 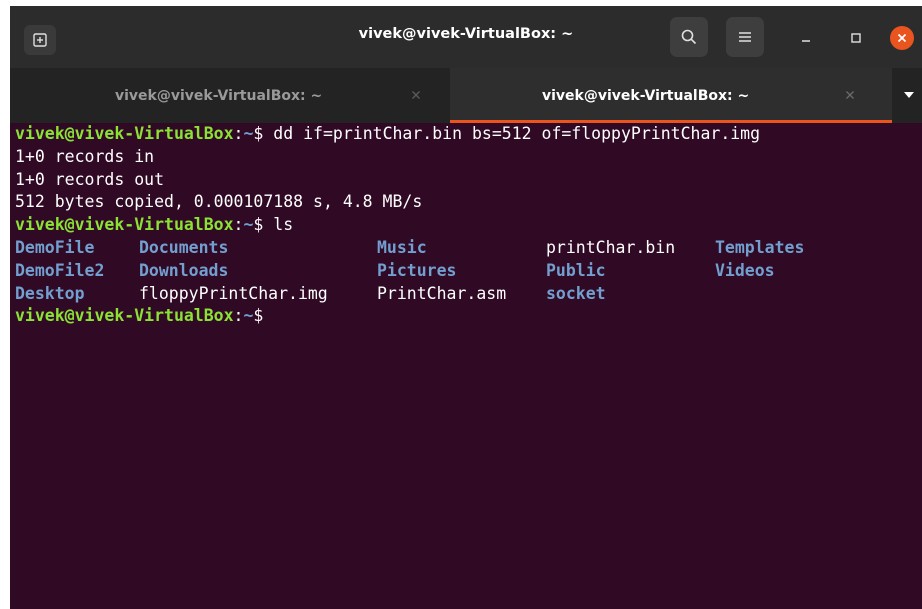 I want to click on tab-1: vivek@vivek-VirtualBox: ~, so click(x=230, y=95).